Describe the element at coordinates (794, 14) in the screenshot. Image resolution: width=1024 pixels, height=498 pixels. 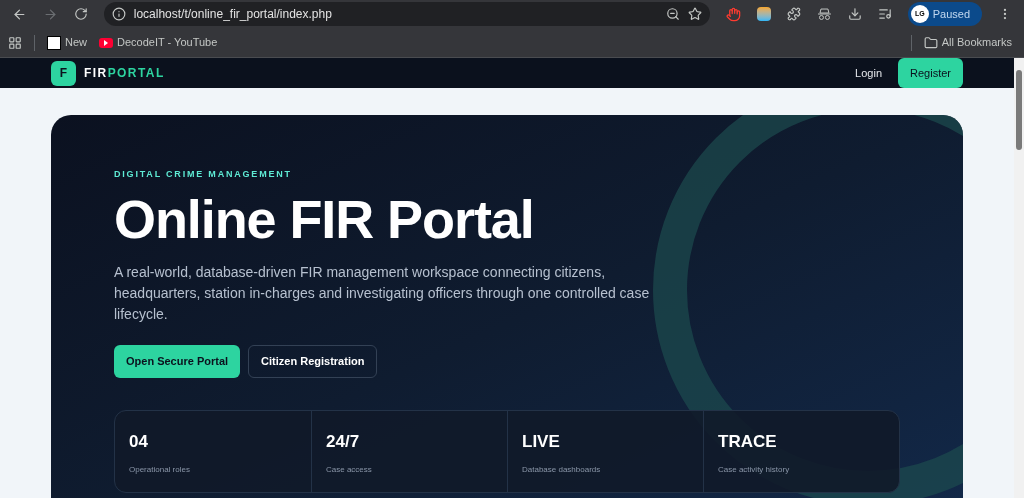
I see `puzzle-icon` at that location.